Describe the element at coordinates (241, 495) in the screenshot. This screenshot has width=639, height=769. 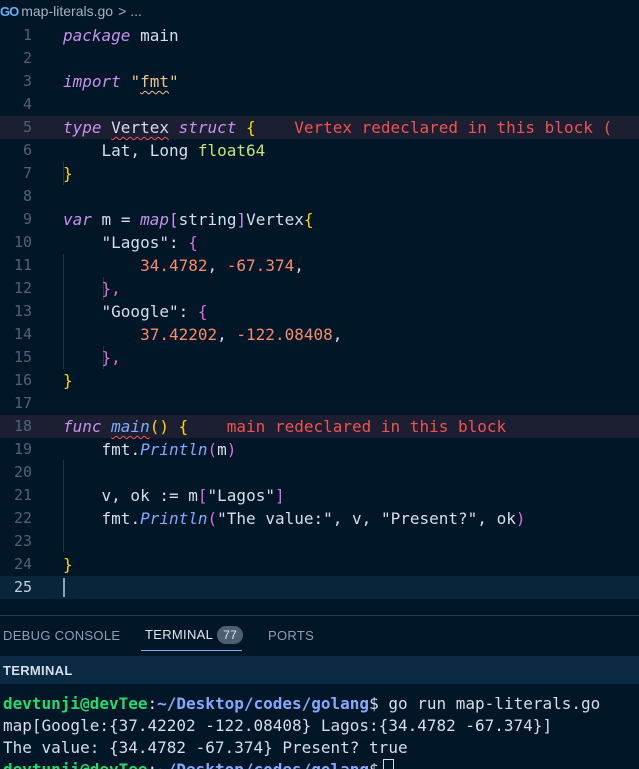
I see `string: "Lagos"` at that location.